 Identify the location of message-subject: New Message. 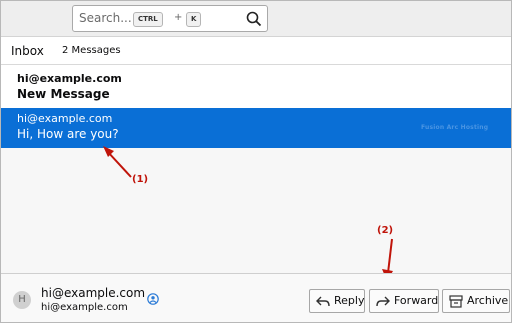
(63, 94).